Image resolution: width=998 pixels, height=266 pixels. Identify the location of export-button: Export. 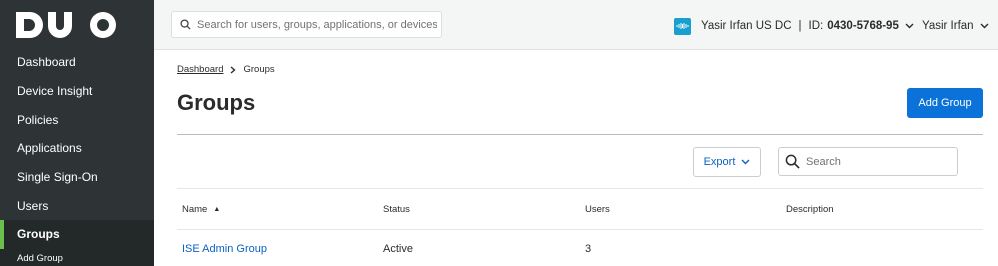
(727, 162).